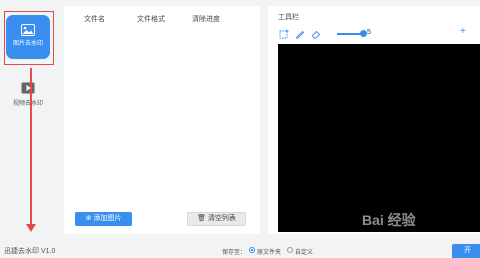  What do you see at coordinates (31, 148) in the screenshot?
I see `annotation-arrow-line` at bounding box center [31, 148].